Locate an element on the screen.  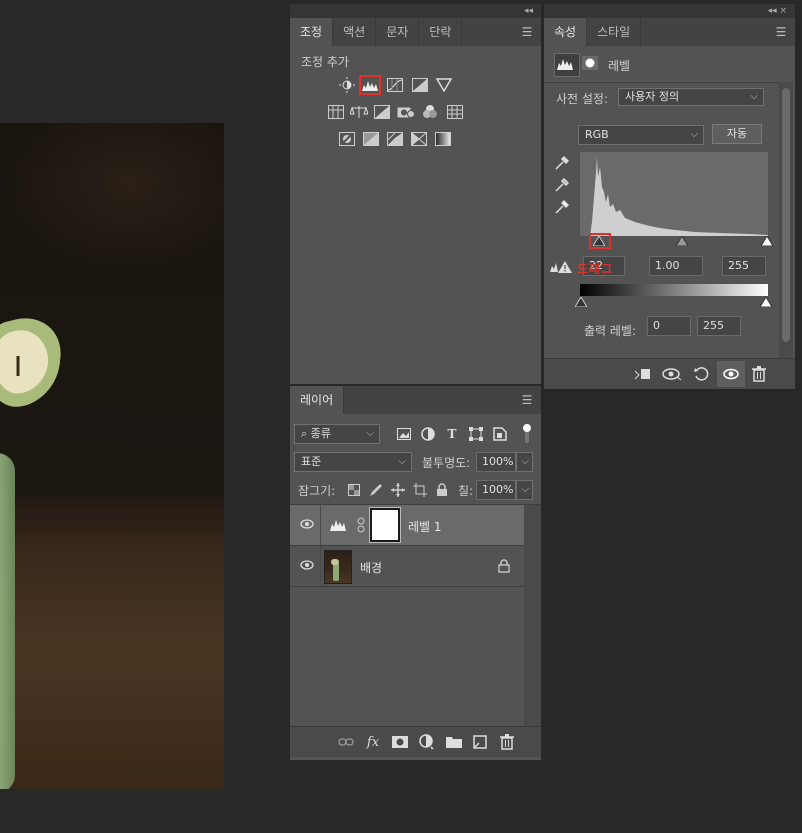
lock-position-icon is located at coordinates (398, 490).